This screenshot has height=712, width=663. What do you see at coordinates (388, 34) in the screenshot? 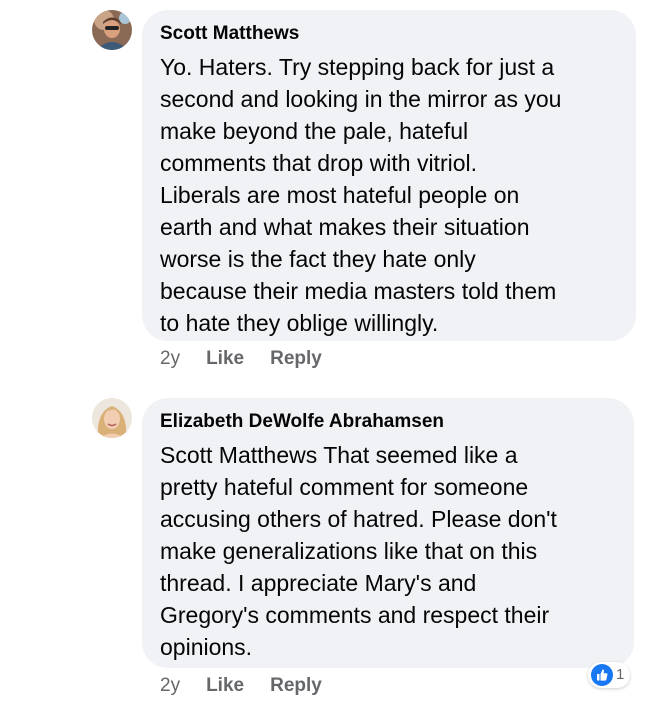
I see `comment-author: Scott Matthews` at bounding box center [388, 34].